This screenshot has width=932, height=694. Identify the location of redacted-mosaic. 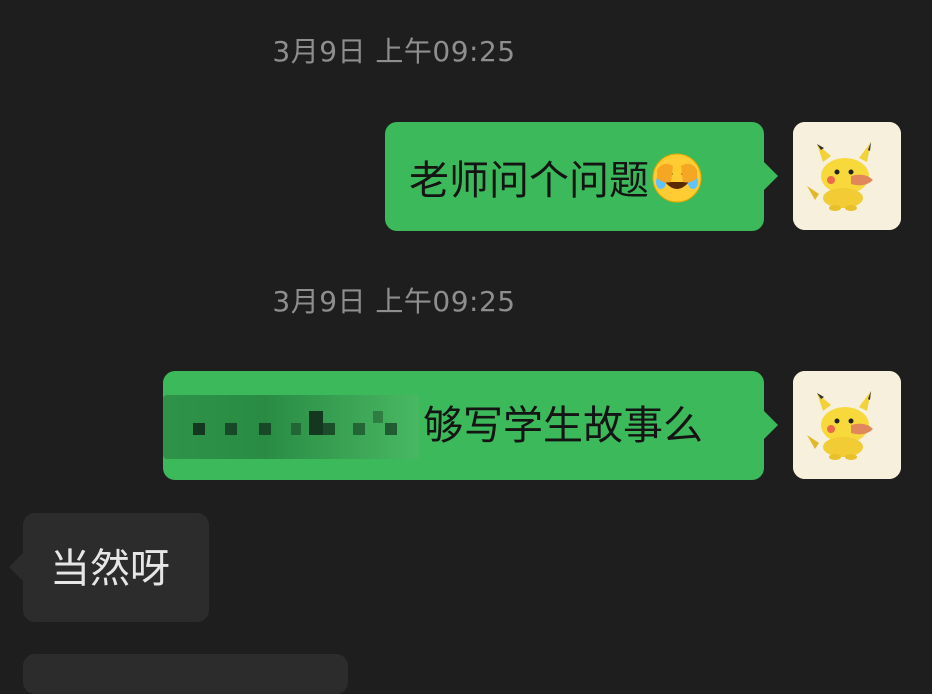
(291, 427).